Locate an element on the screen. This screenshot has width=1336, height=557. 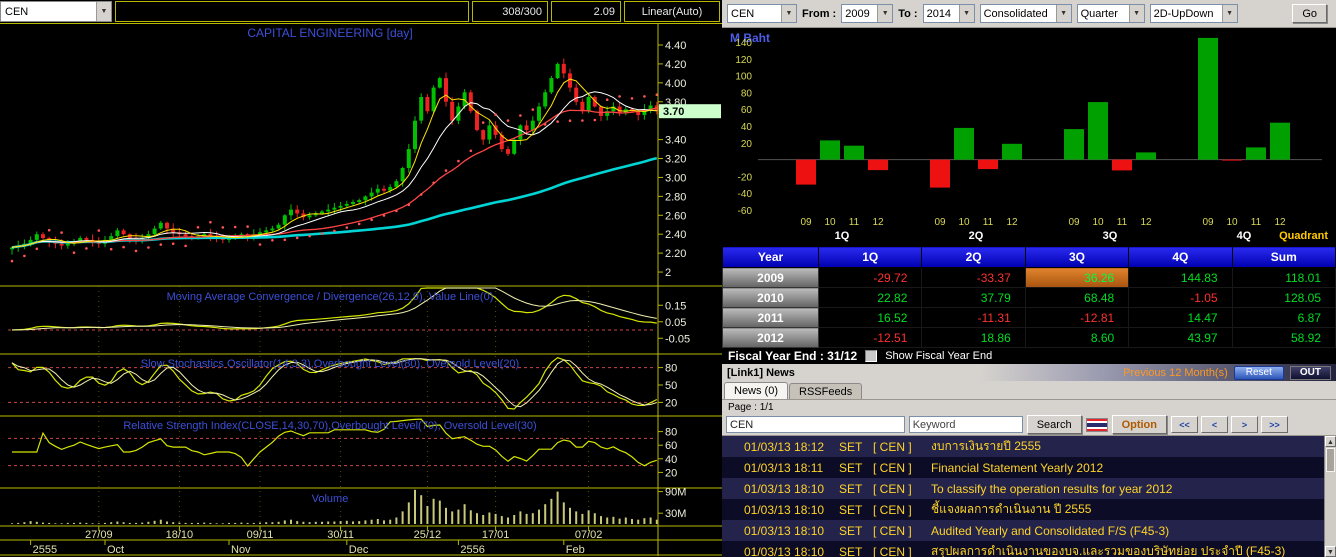
value-cell: 16.52 is located at coordinates (870, 317).